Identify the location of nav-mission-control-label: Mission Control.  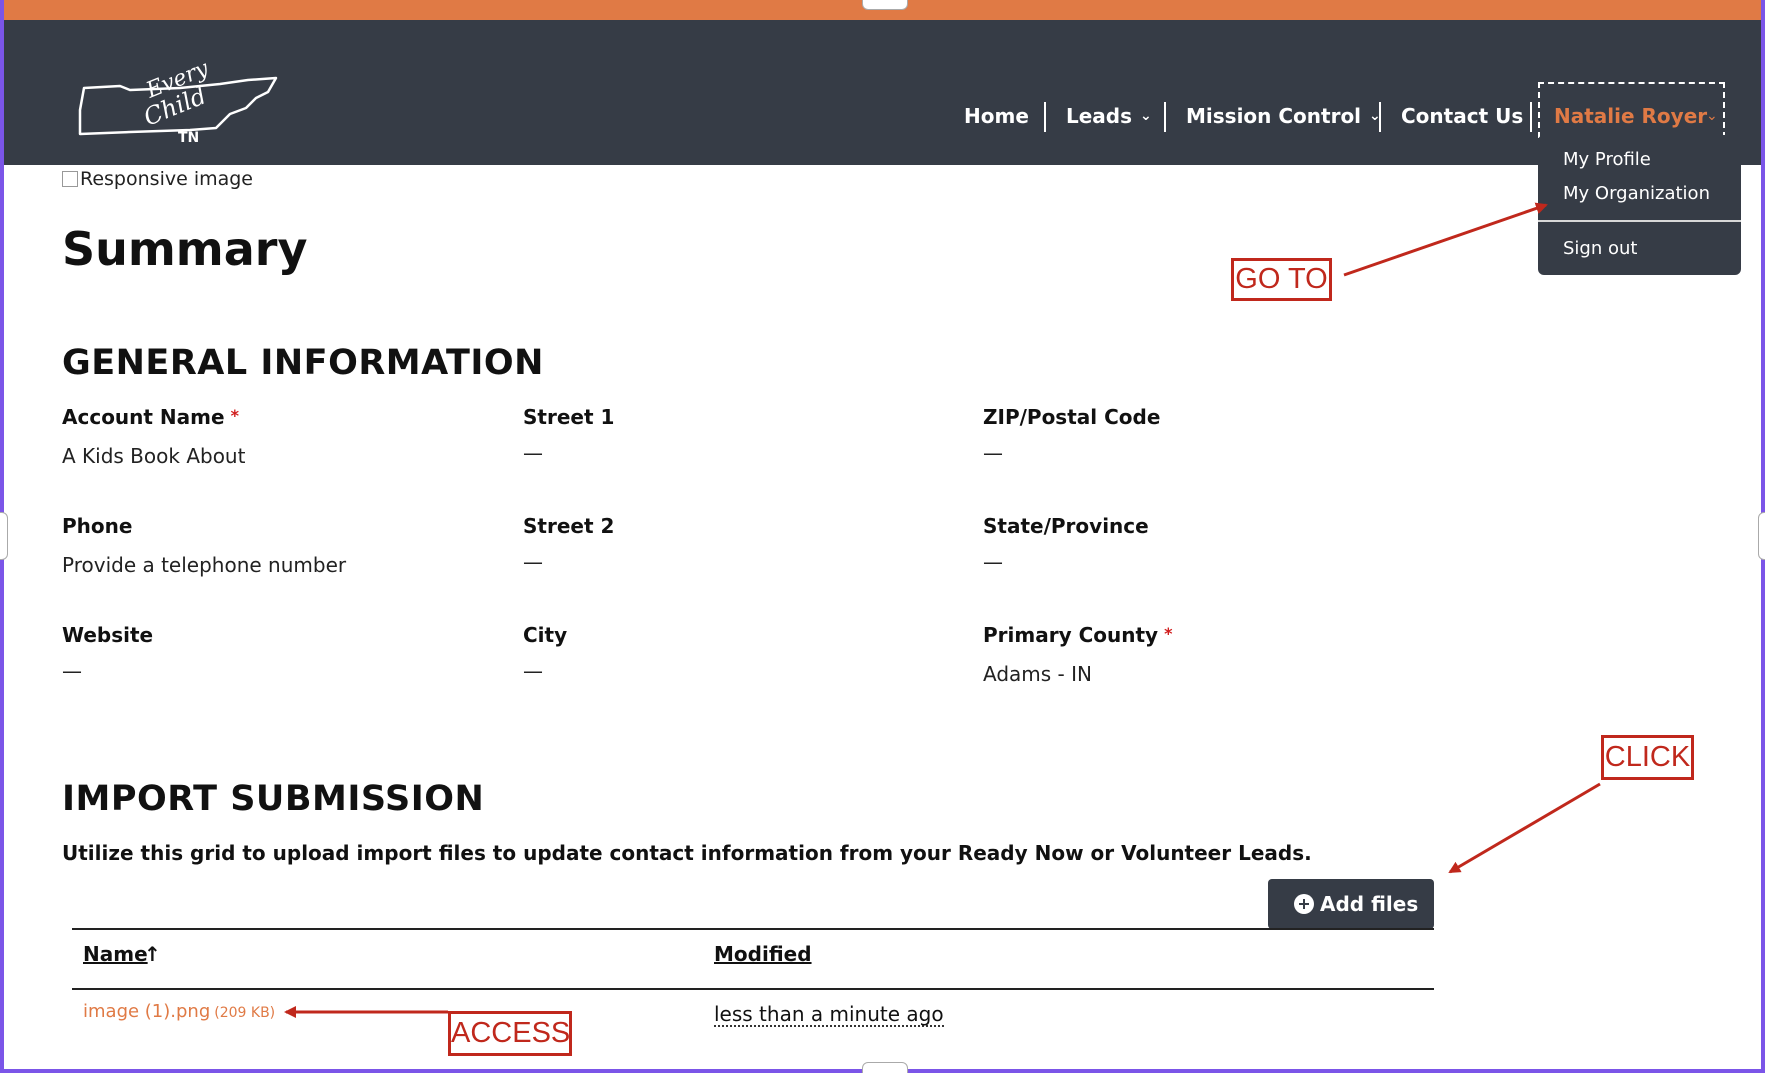
(1274, 116).